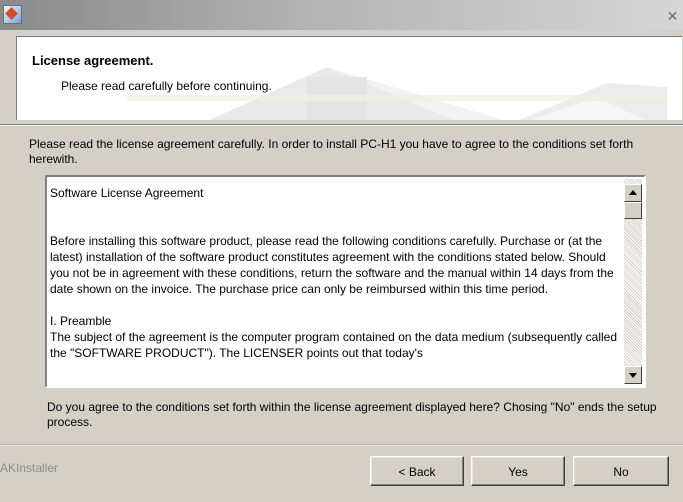 Image resolution: width=683 pixels, height=502 pixels. What do you see at coordinates (417, 471) in the screenshot?
I see `back-button: < Back` at bounding box center [417, 471].